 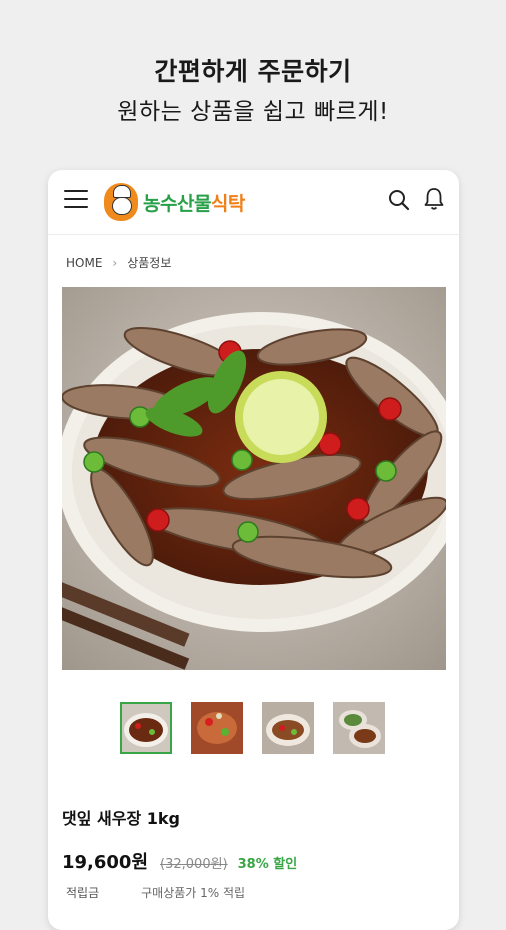 I want to click on chef-mascot-icon, so click(x=121, y=202).